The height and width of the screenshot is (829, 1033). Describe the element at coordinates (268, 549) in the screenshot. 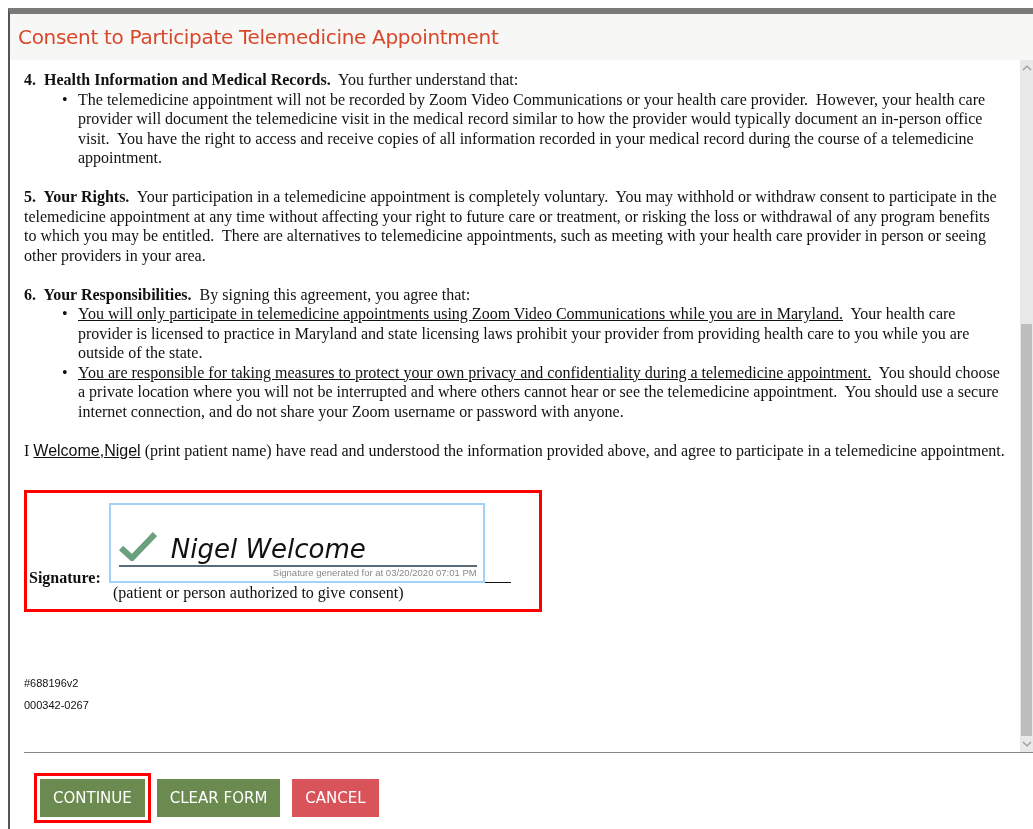

I see `signature-name: Nigel Welcome` at that location.